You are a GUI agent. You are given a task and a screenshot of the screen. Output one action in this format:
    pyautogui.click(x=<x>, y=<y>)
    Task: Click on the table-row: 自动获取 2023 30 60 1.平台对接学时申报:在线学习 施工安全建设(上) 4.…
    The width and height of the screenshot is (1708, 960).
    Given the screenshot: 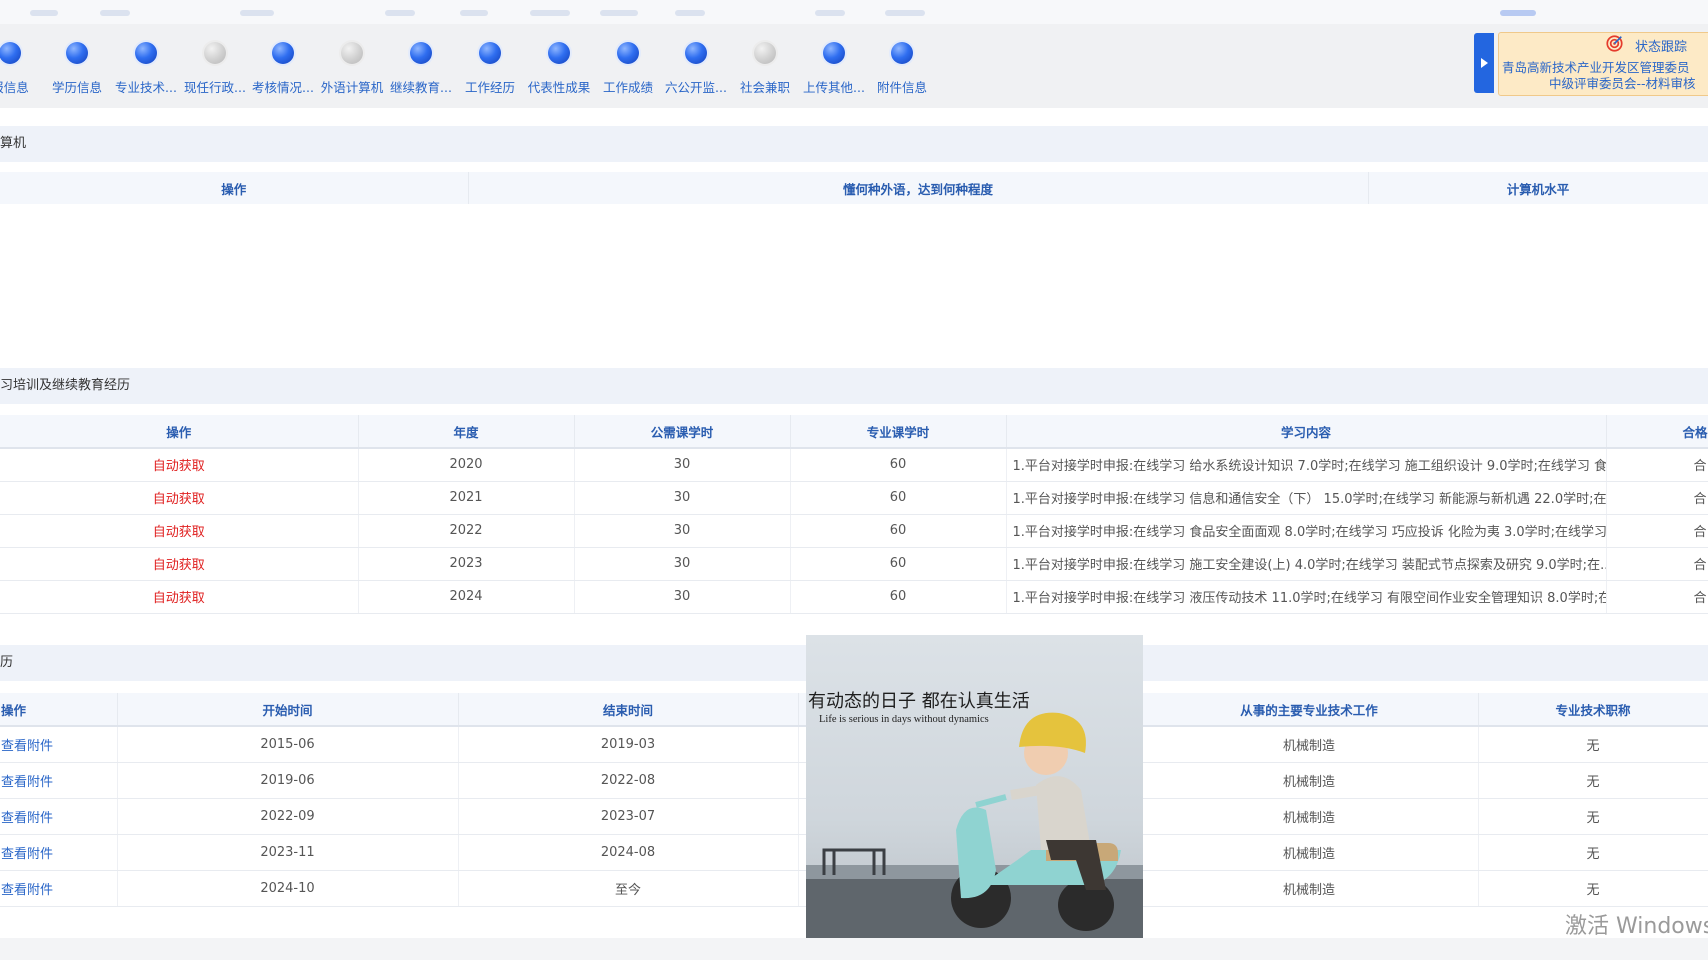 What is the action you would take?
    pyautogui.click(x=854, y=564)
    